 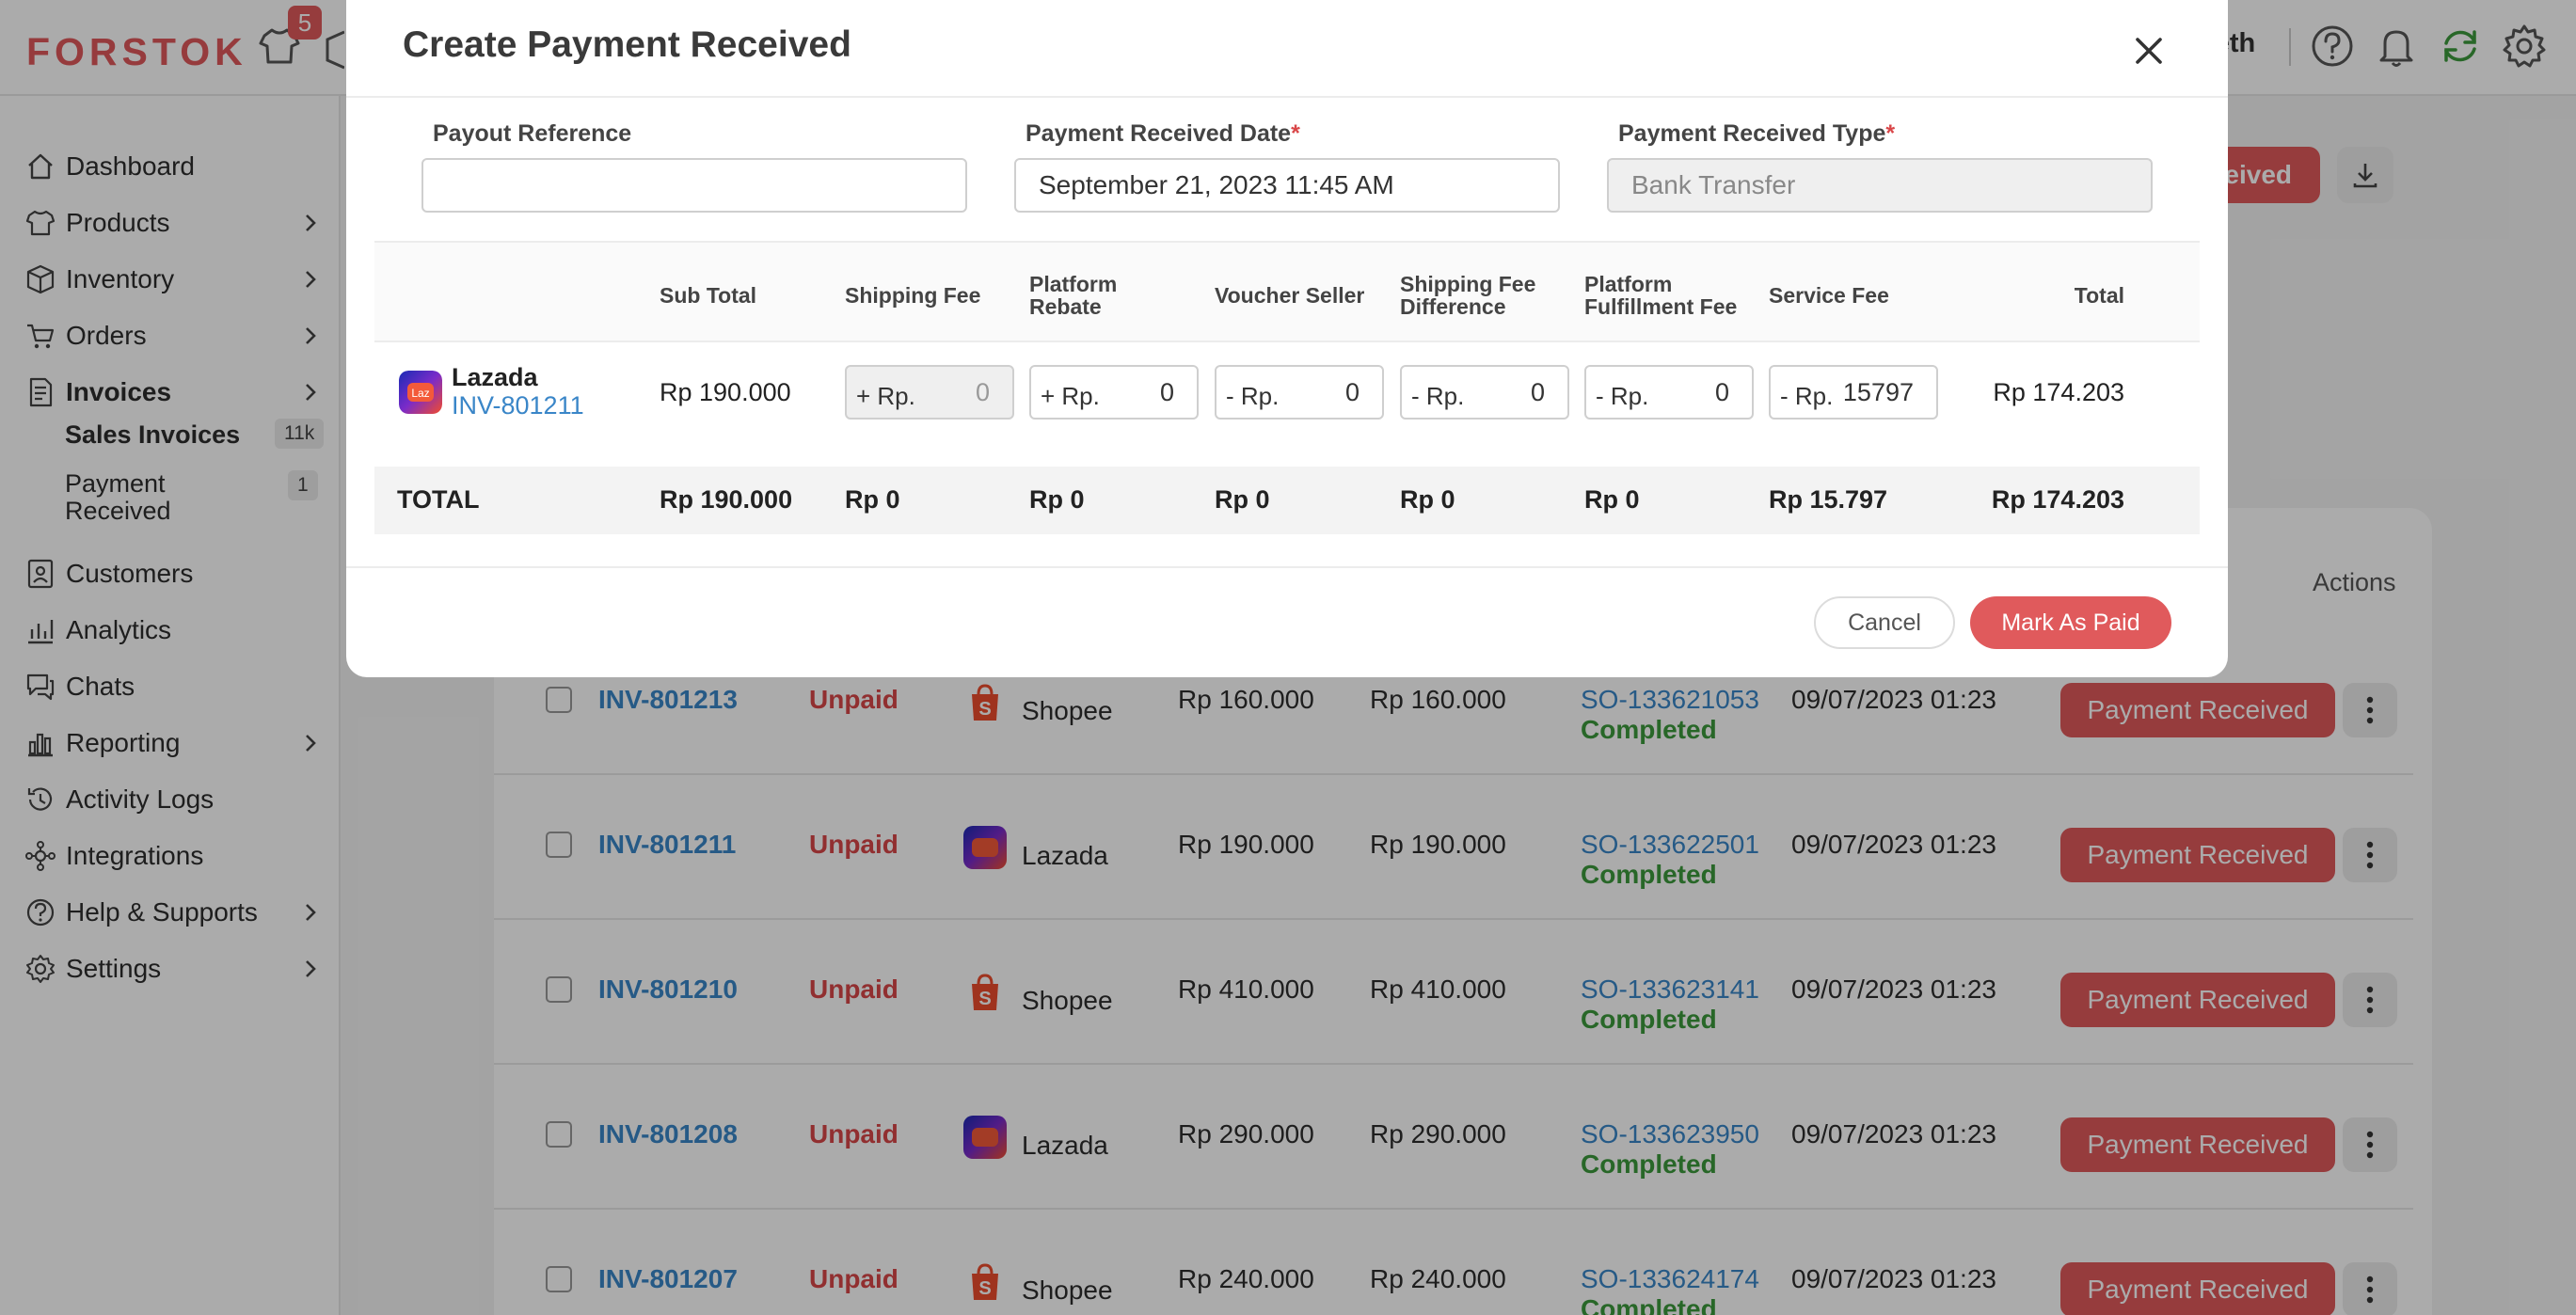 What do you see at coordinates (1828, 499) in the screenshot?
I see `totals-service-fee: Rp 15.797` at bounding box center [1828, 499].